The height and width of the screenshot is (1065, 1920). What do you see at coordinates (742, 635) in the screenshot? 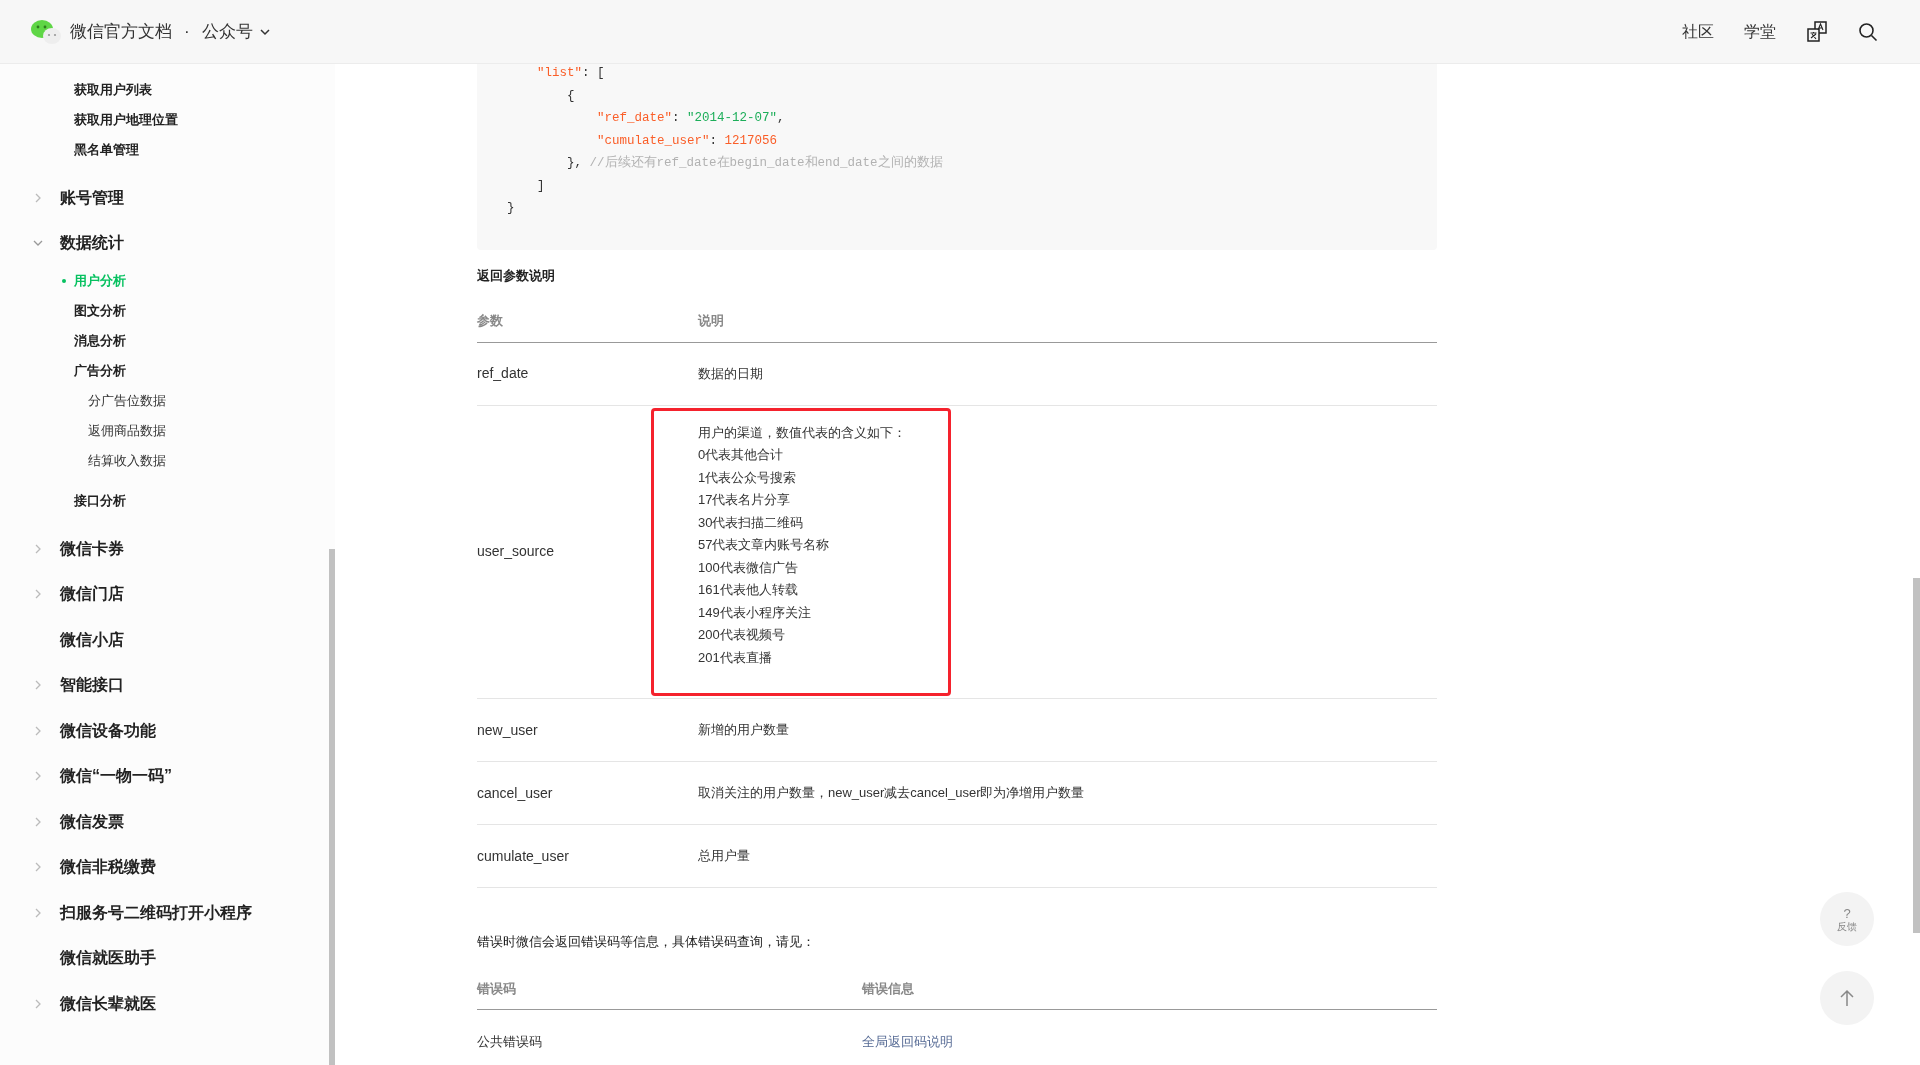
I see `param-description: 200代表视频号` at bounding box center [742, 635].